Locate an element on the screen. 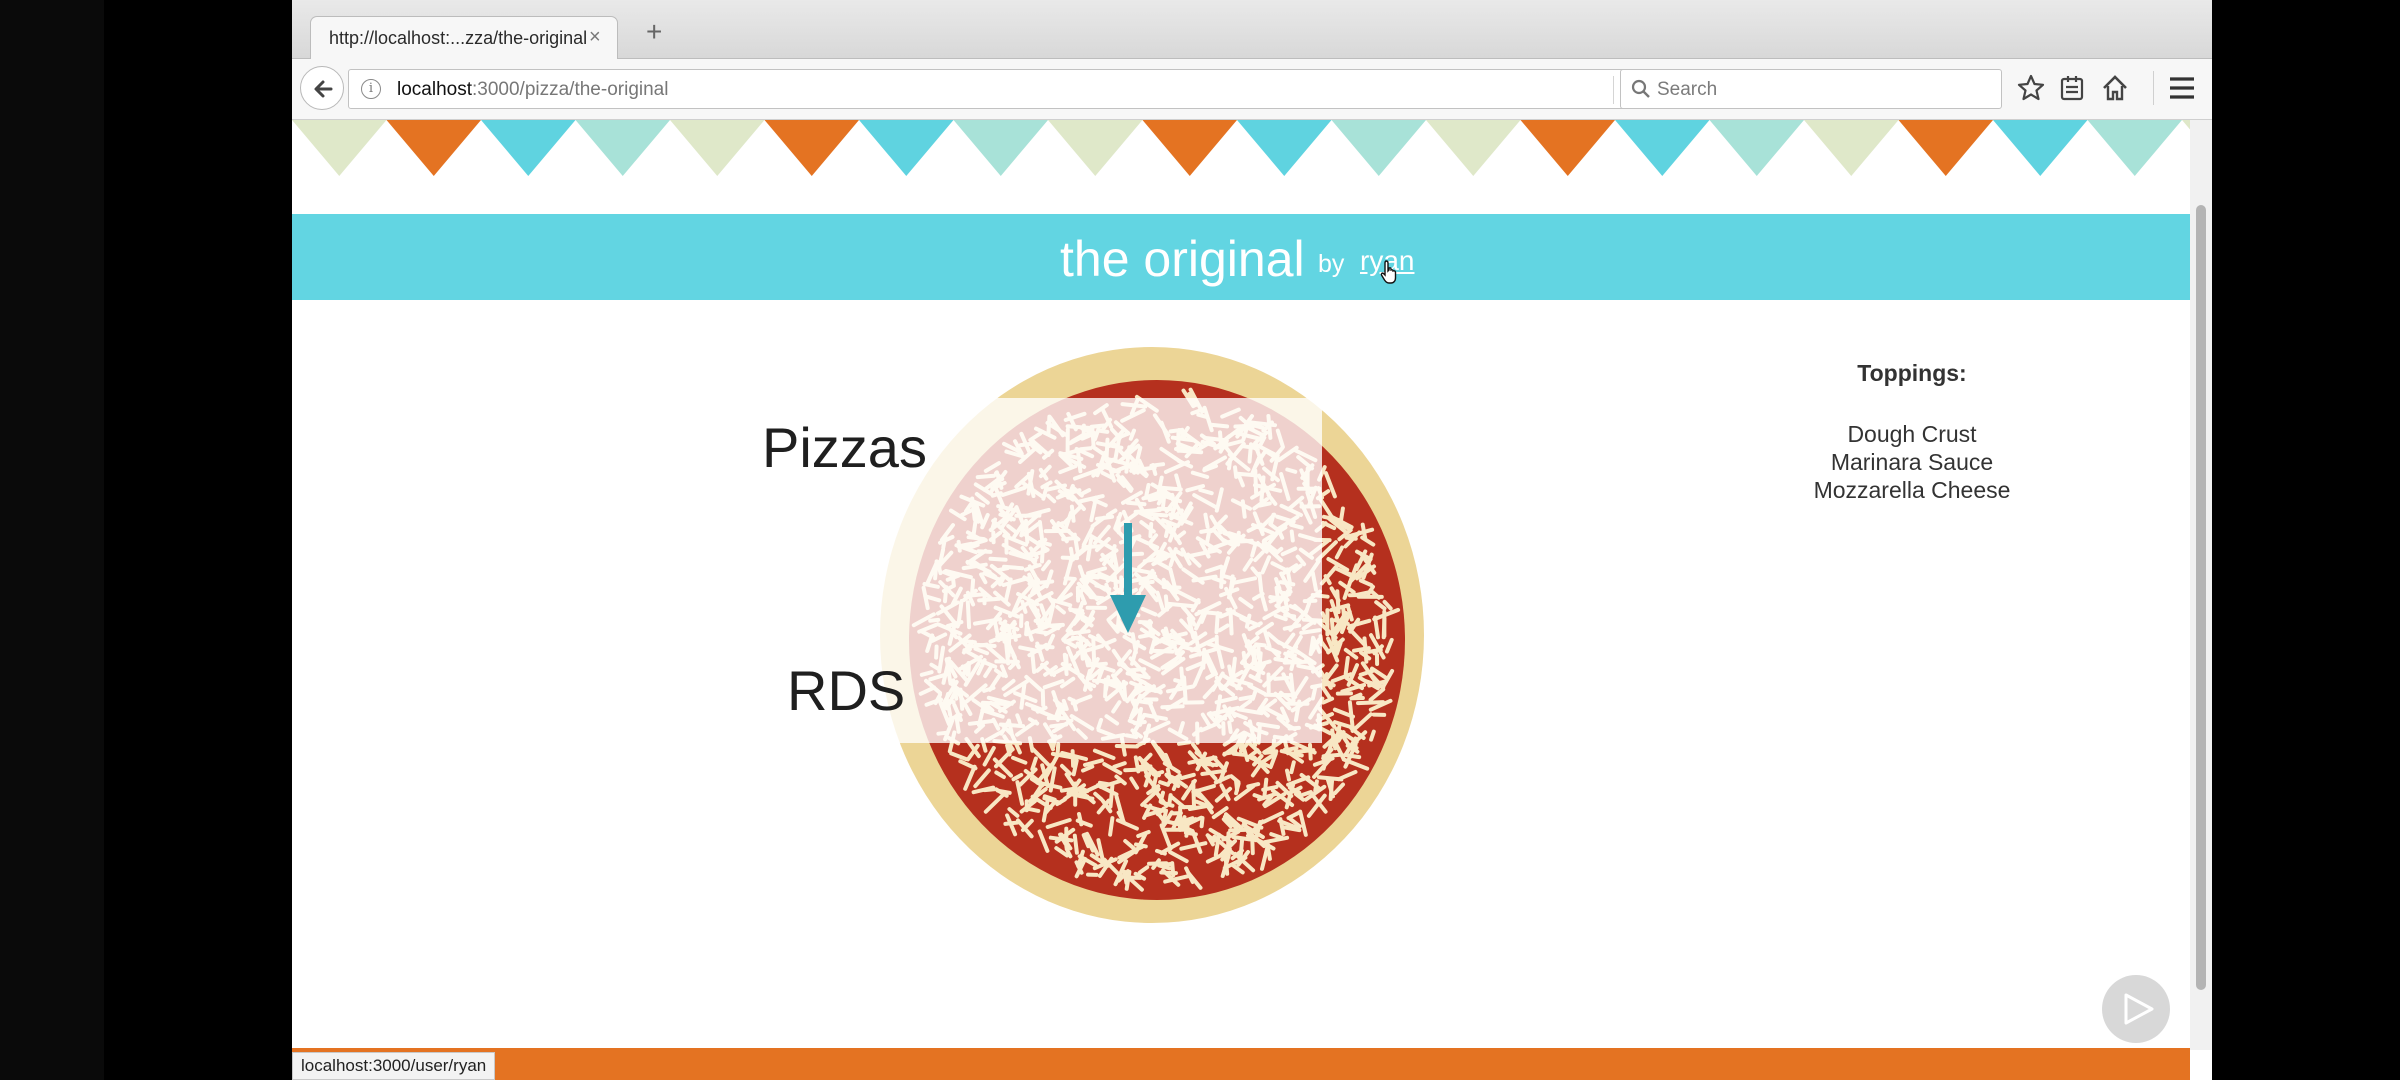 The image size is (2400, 1080). url-separator is located at coordinates (1613, 90).